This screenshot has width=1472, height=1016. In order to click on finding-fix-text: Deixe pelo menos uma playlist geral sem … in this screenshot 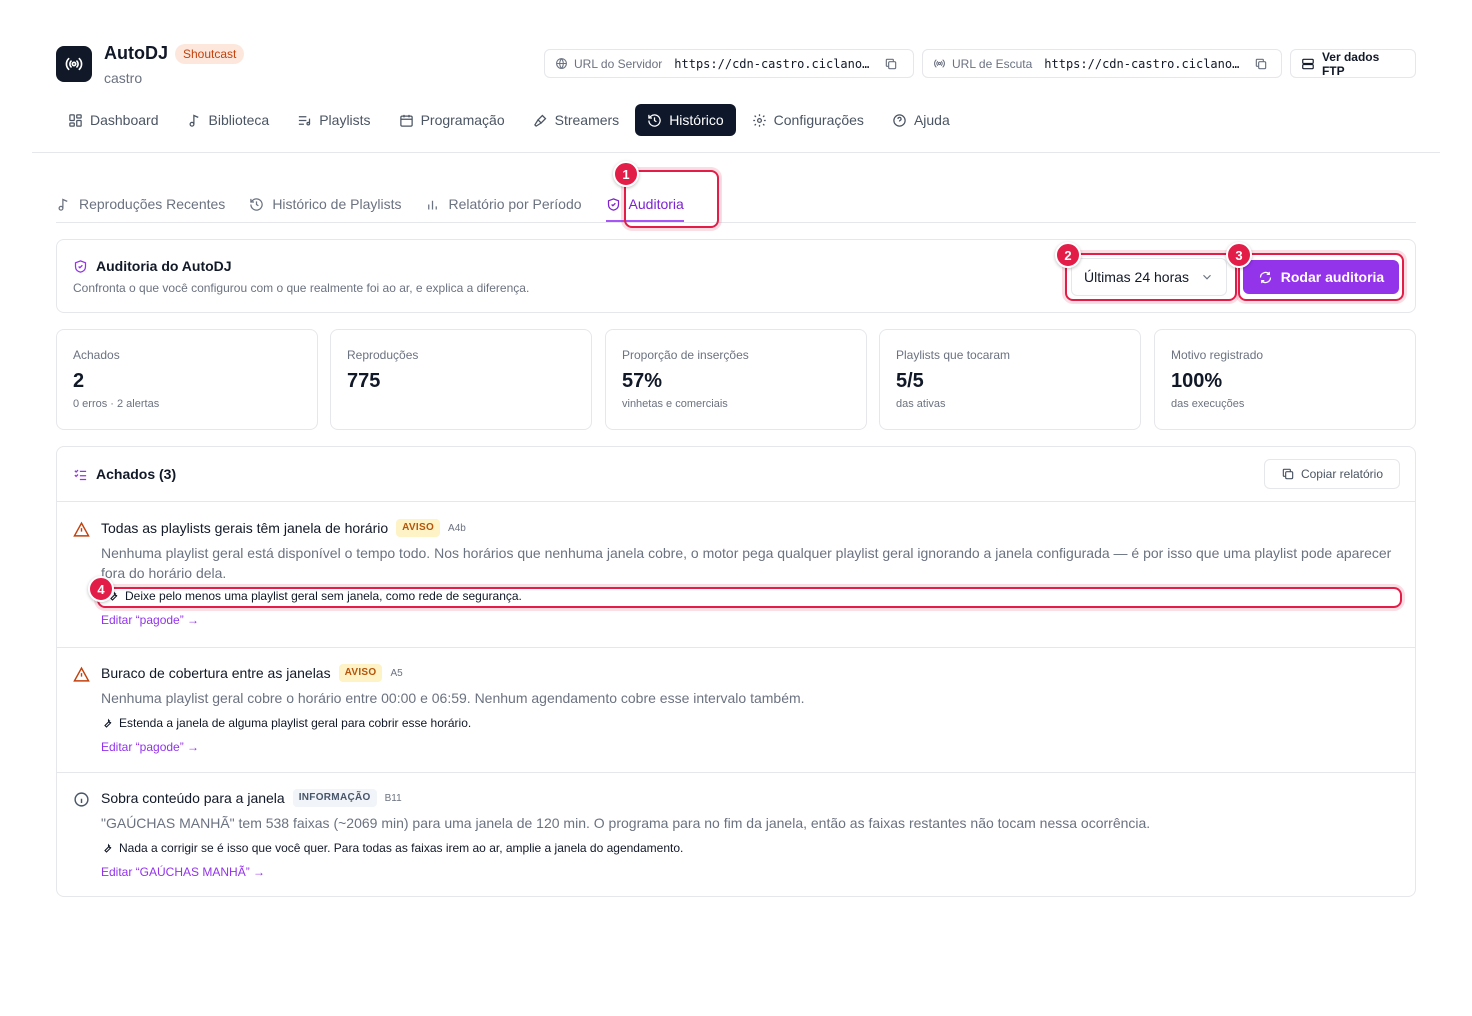, I will do `click(323, 596)`.